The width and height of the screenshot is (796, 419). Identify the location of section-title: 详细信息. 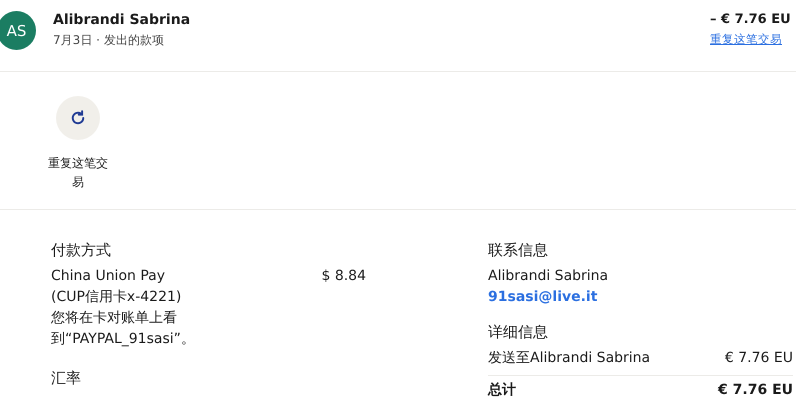
(518, 332).